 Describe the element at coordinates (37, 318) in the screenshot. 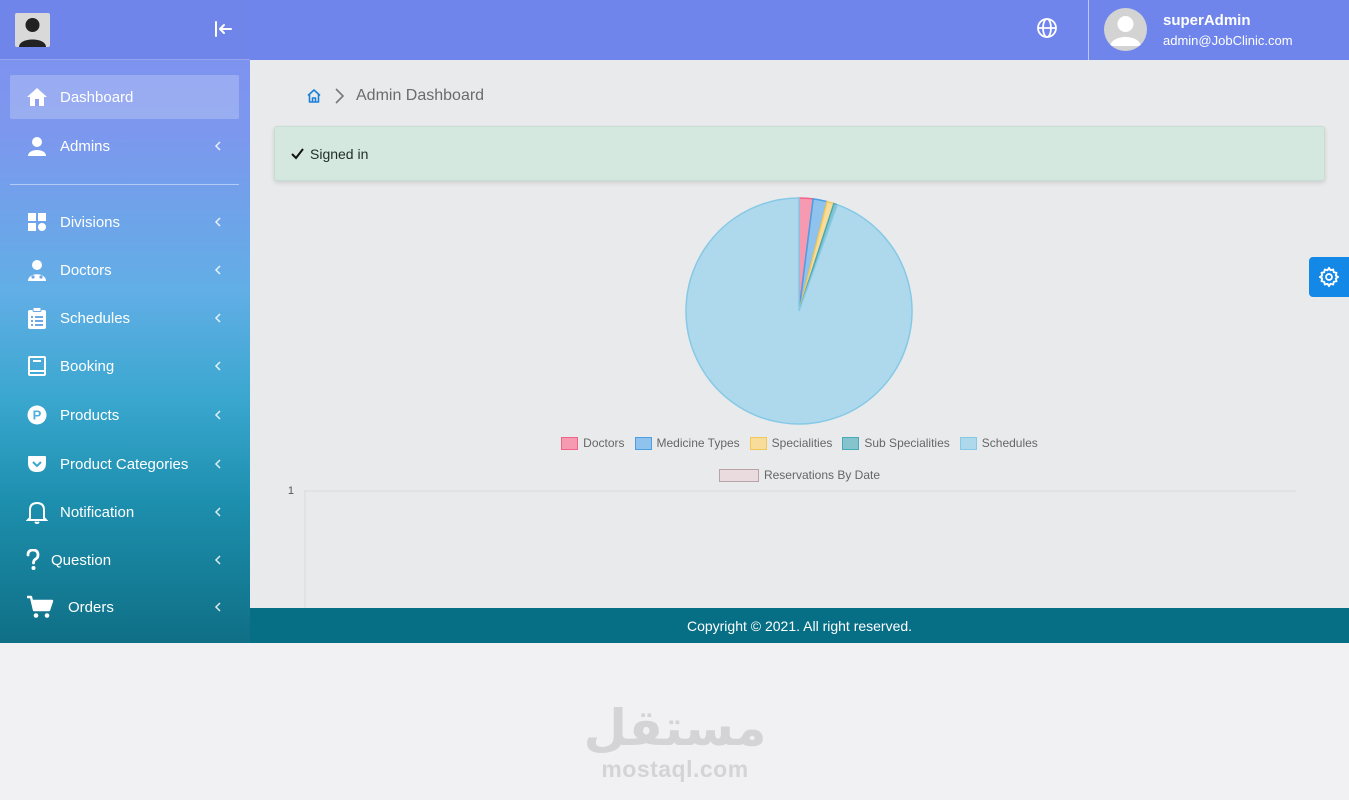

I see `clipboard-icon` at that location.